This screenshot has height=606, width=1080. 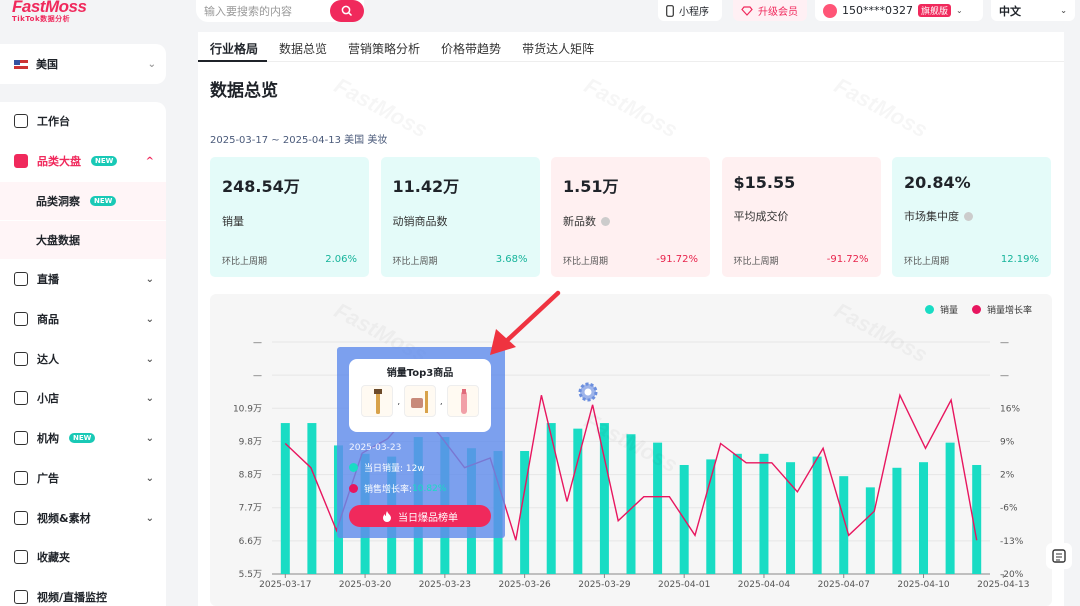 What do you see at coordinates (420, 516) in the screenshot?
I see `daily-hot-list-button: 当日爆品榜单` at bounding box center [420, 516].